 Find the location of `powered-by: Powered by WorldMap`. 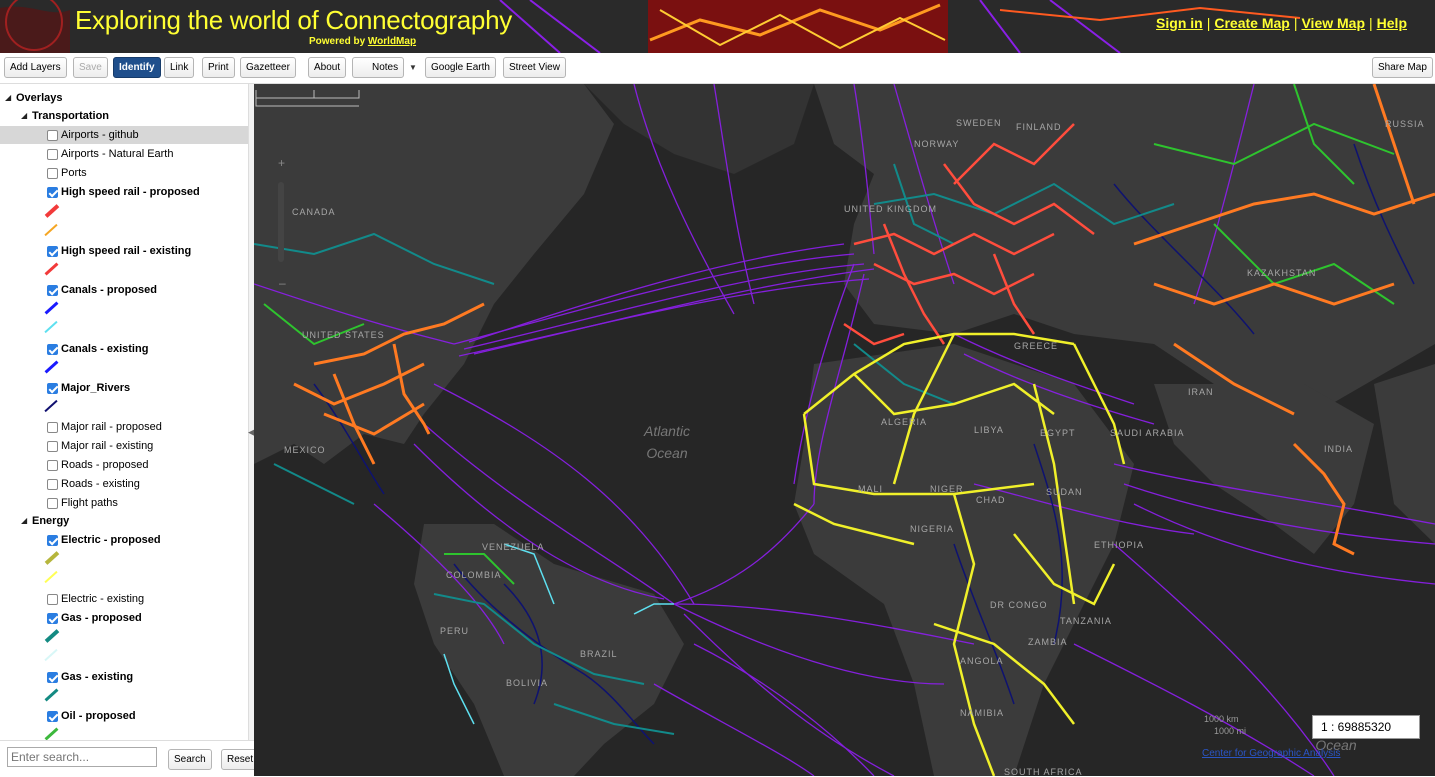

powered-by: Powered by WorldMap is located at coordinates (362, 41).